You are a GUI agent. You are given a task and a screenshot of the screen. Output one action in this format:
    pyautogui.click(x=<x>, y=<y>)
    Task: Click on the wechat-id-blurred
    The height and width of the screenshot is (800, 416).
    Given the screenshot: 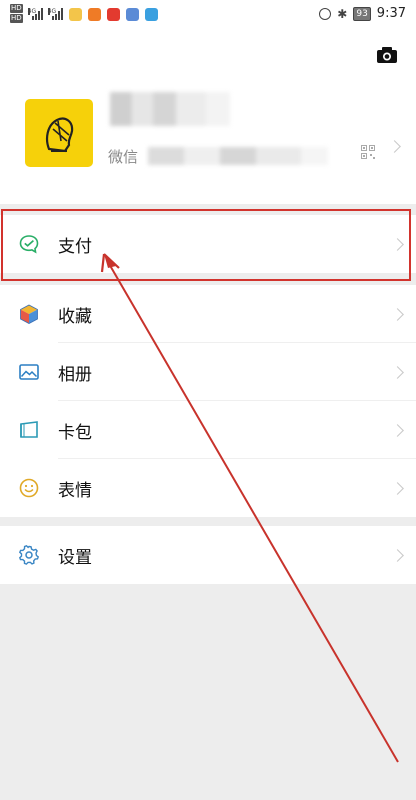 What is the action you would take?
    pyautogui.click(x=238, y=156)
    